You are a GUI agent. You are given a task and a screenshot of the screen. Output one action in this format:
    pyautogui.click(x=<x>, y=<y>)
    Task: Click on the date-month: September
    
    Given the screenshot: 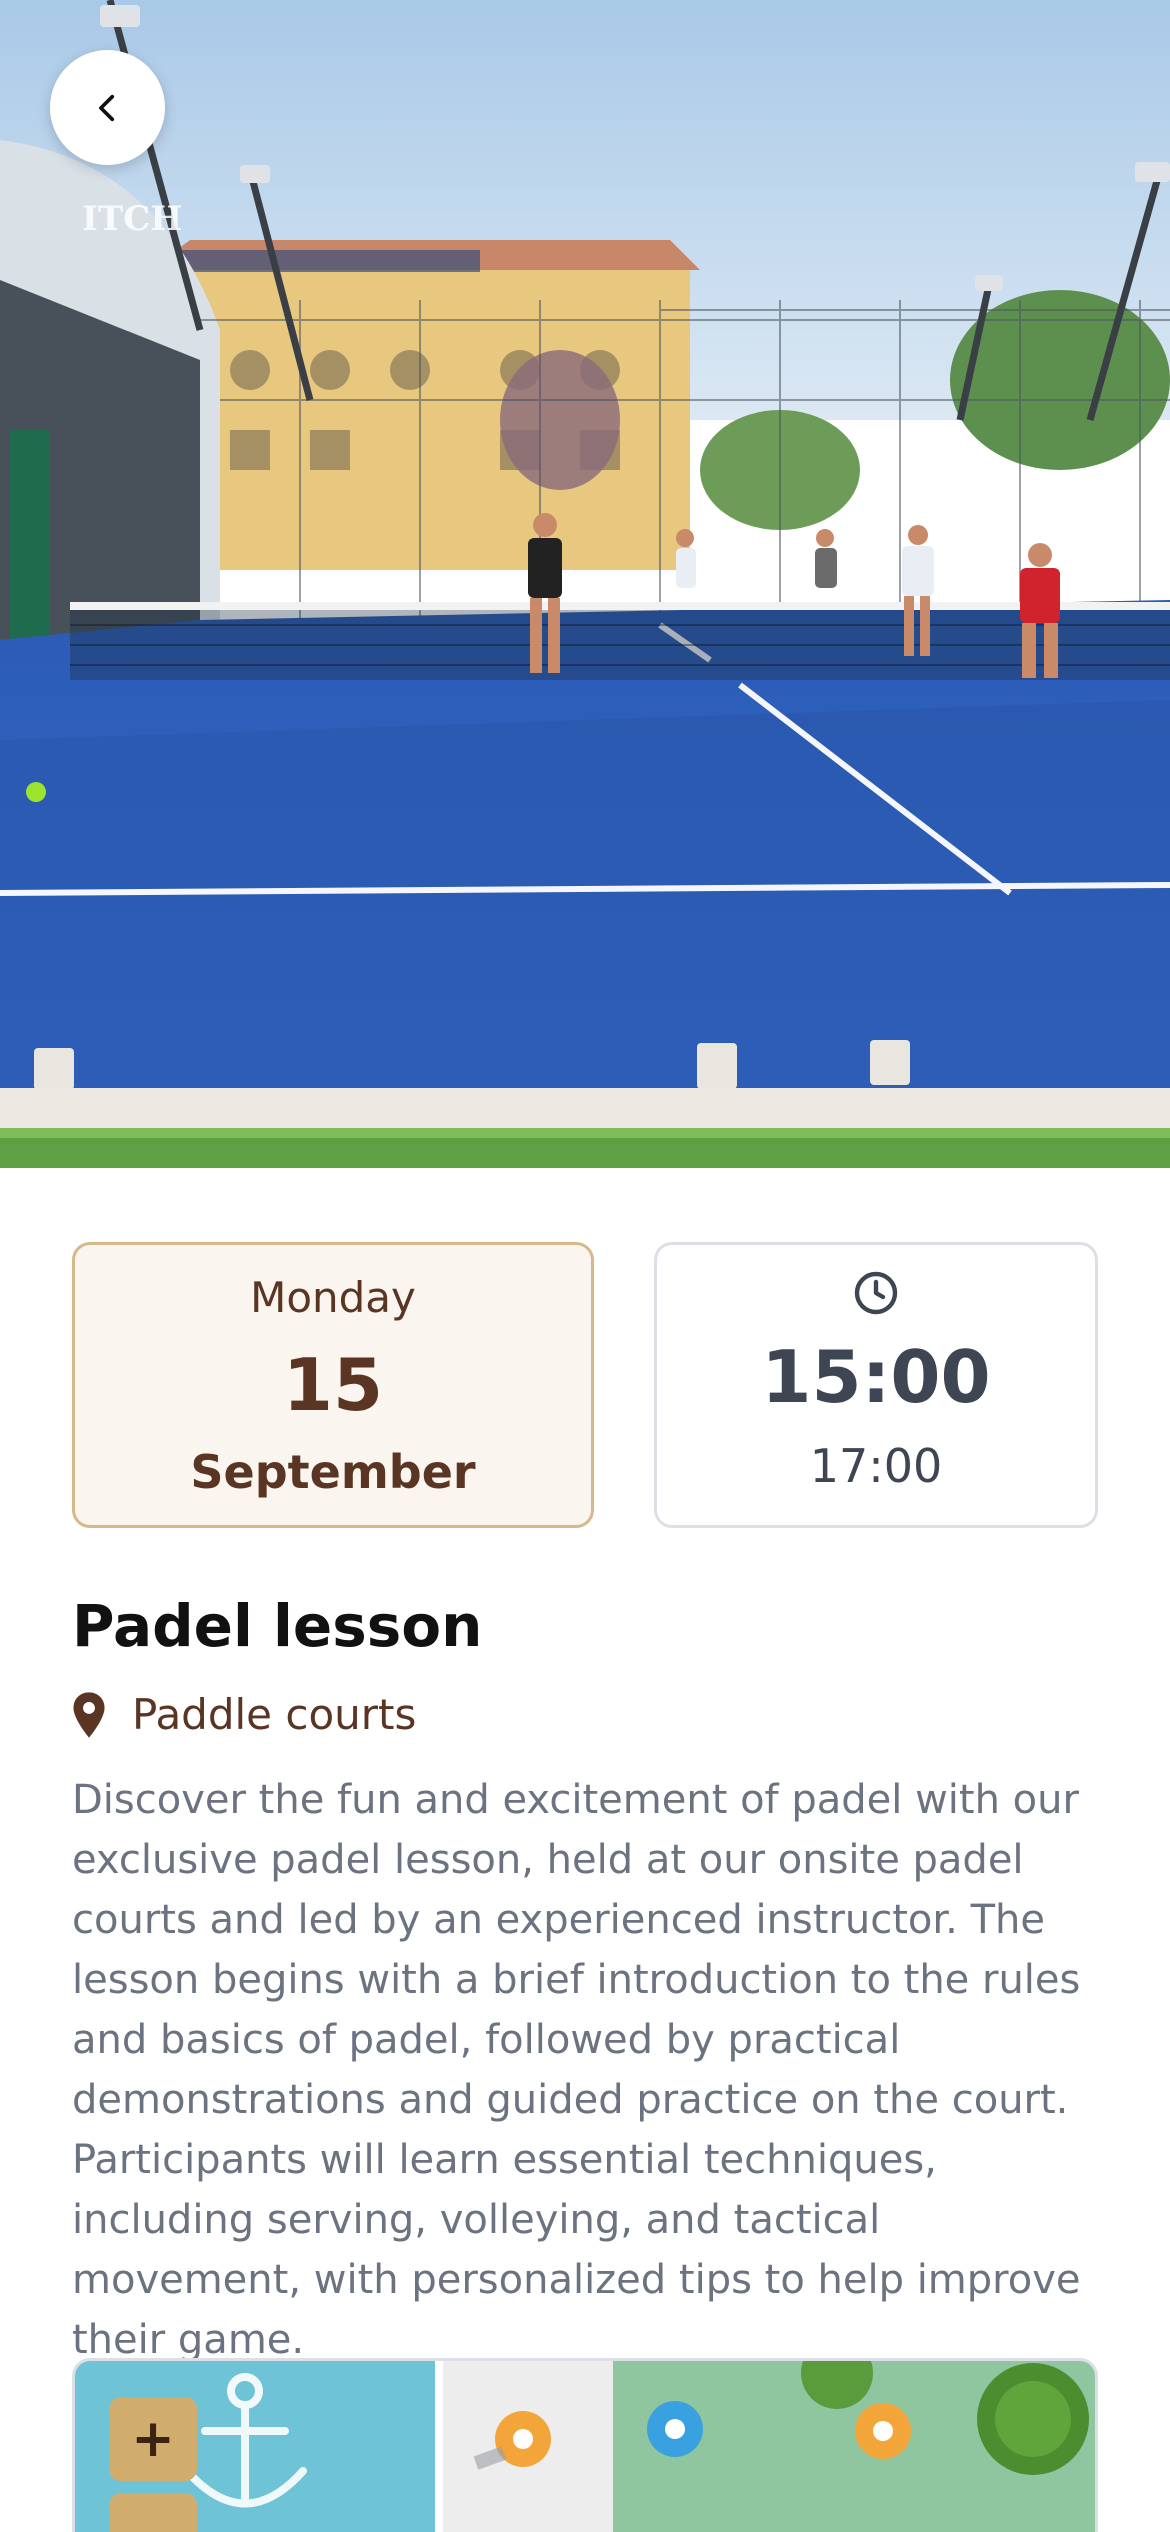 What is the action you would take?
    pyautogui.click(x=333, y=1472)
    